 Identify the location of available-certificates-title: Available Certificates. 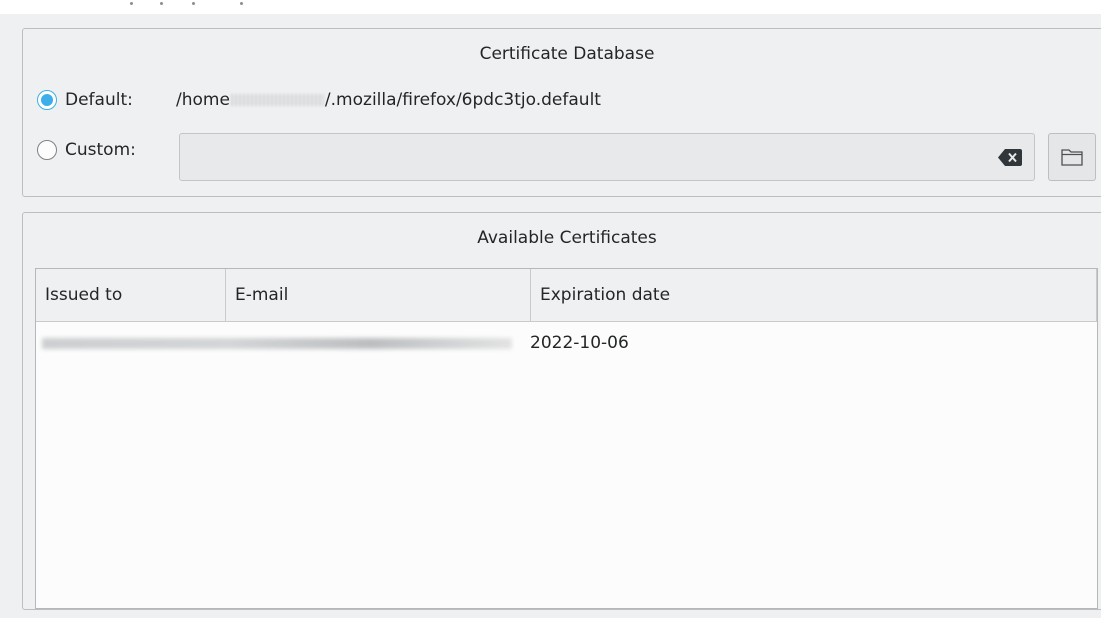
(567, 238).